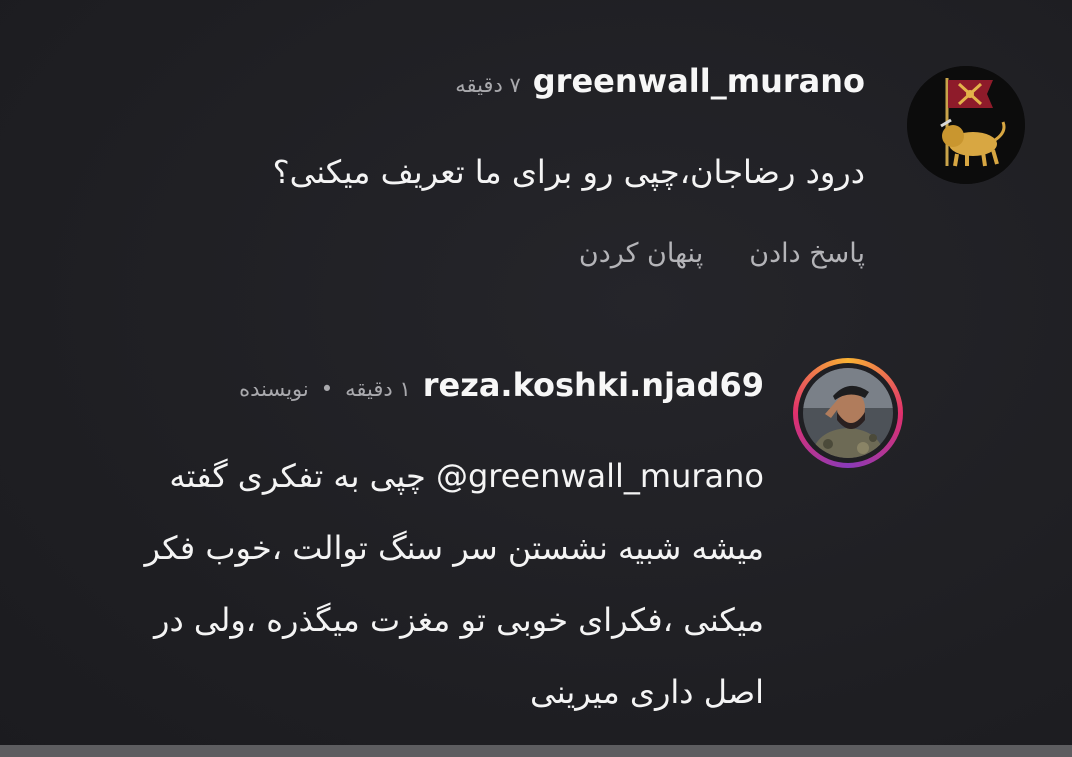 The height and width of the screenshot is (757, 1072). What do you see at coordinates (297, 476) in the screenshot?
I see `comment-line-1-text: چپی به تفکری گفته` at bounding box center [297, 476].